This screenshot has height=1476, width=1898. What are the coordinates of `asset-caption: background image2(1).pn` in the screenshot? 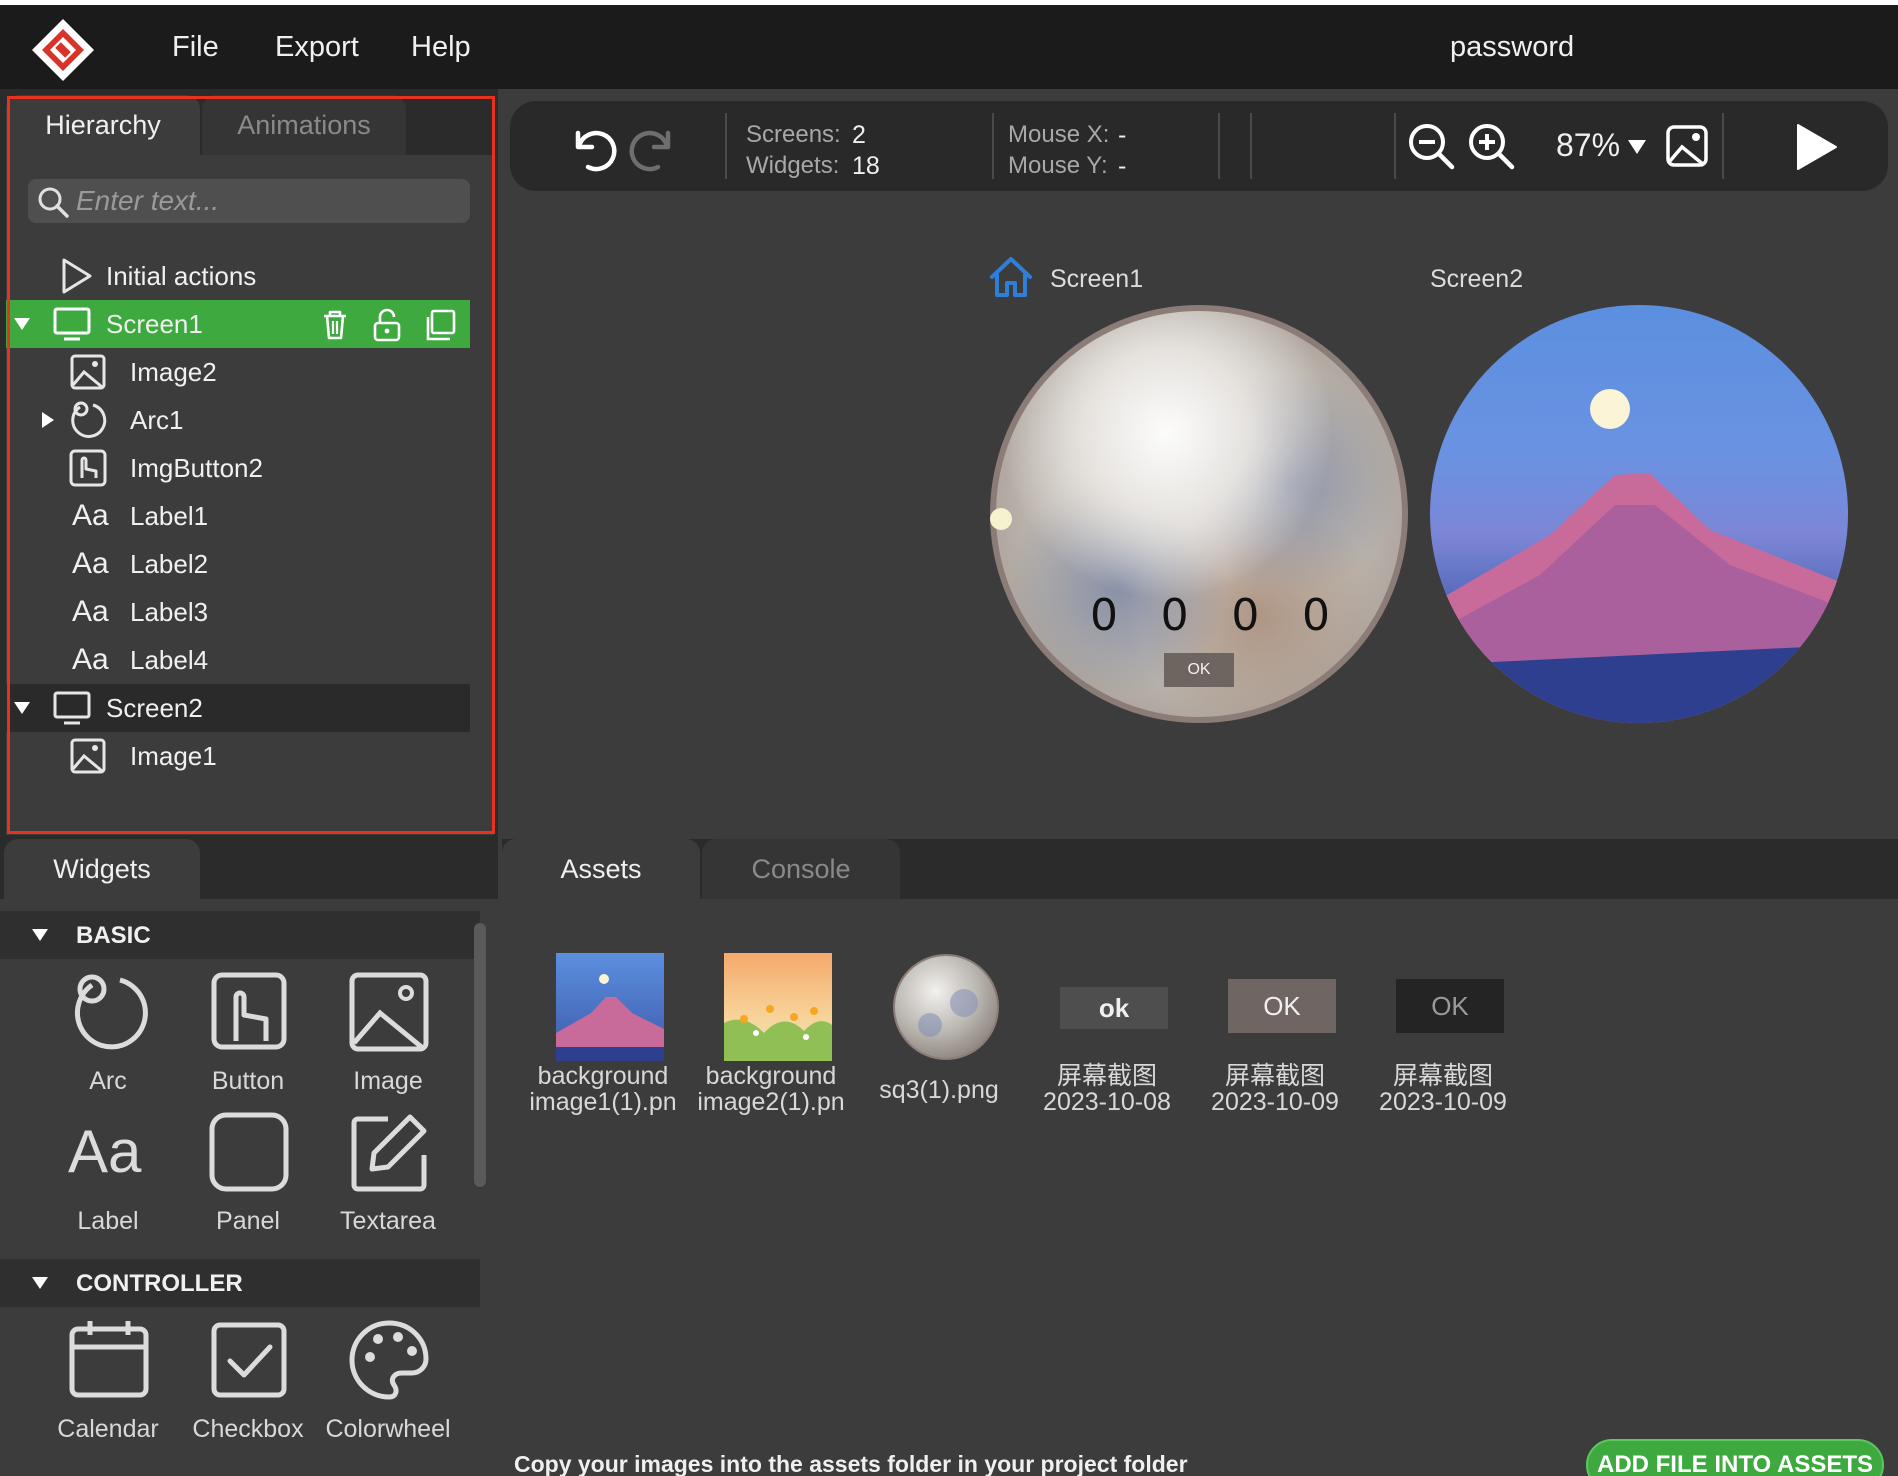 It's located at (771, 1089).